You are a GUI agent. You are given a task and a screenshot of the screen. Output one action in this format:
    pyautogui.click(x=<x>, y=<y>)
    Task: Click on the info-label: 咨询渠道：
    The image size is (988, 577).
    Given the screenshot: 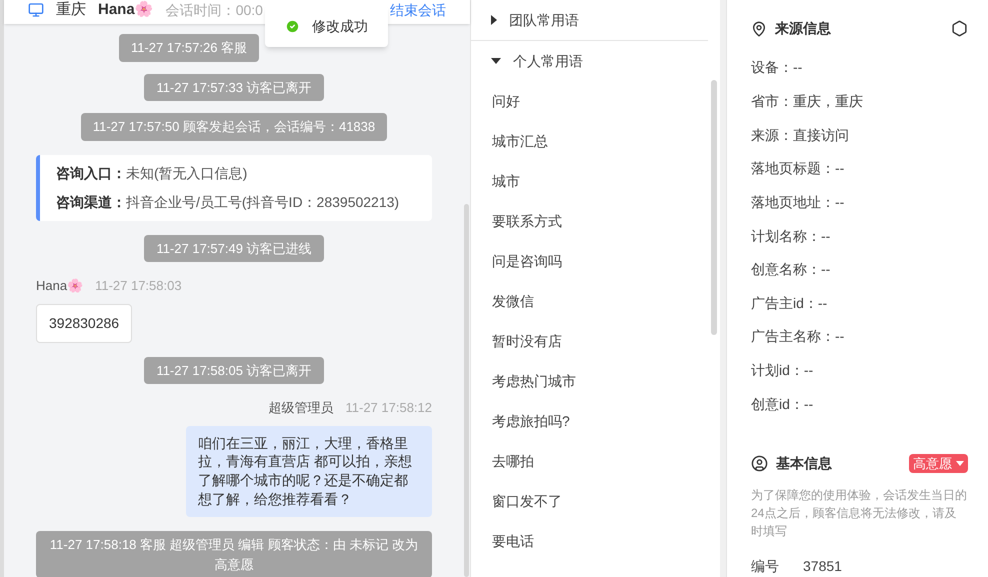 What is the action you would take?
    pyautogui.click(x=91, y=202)
    